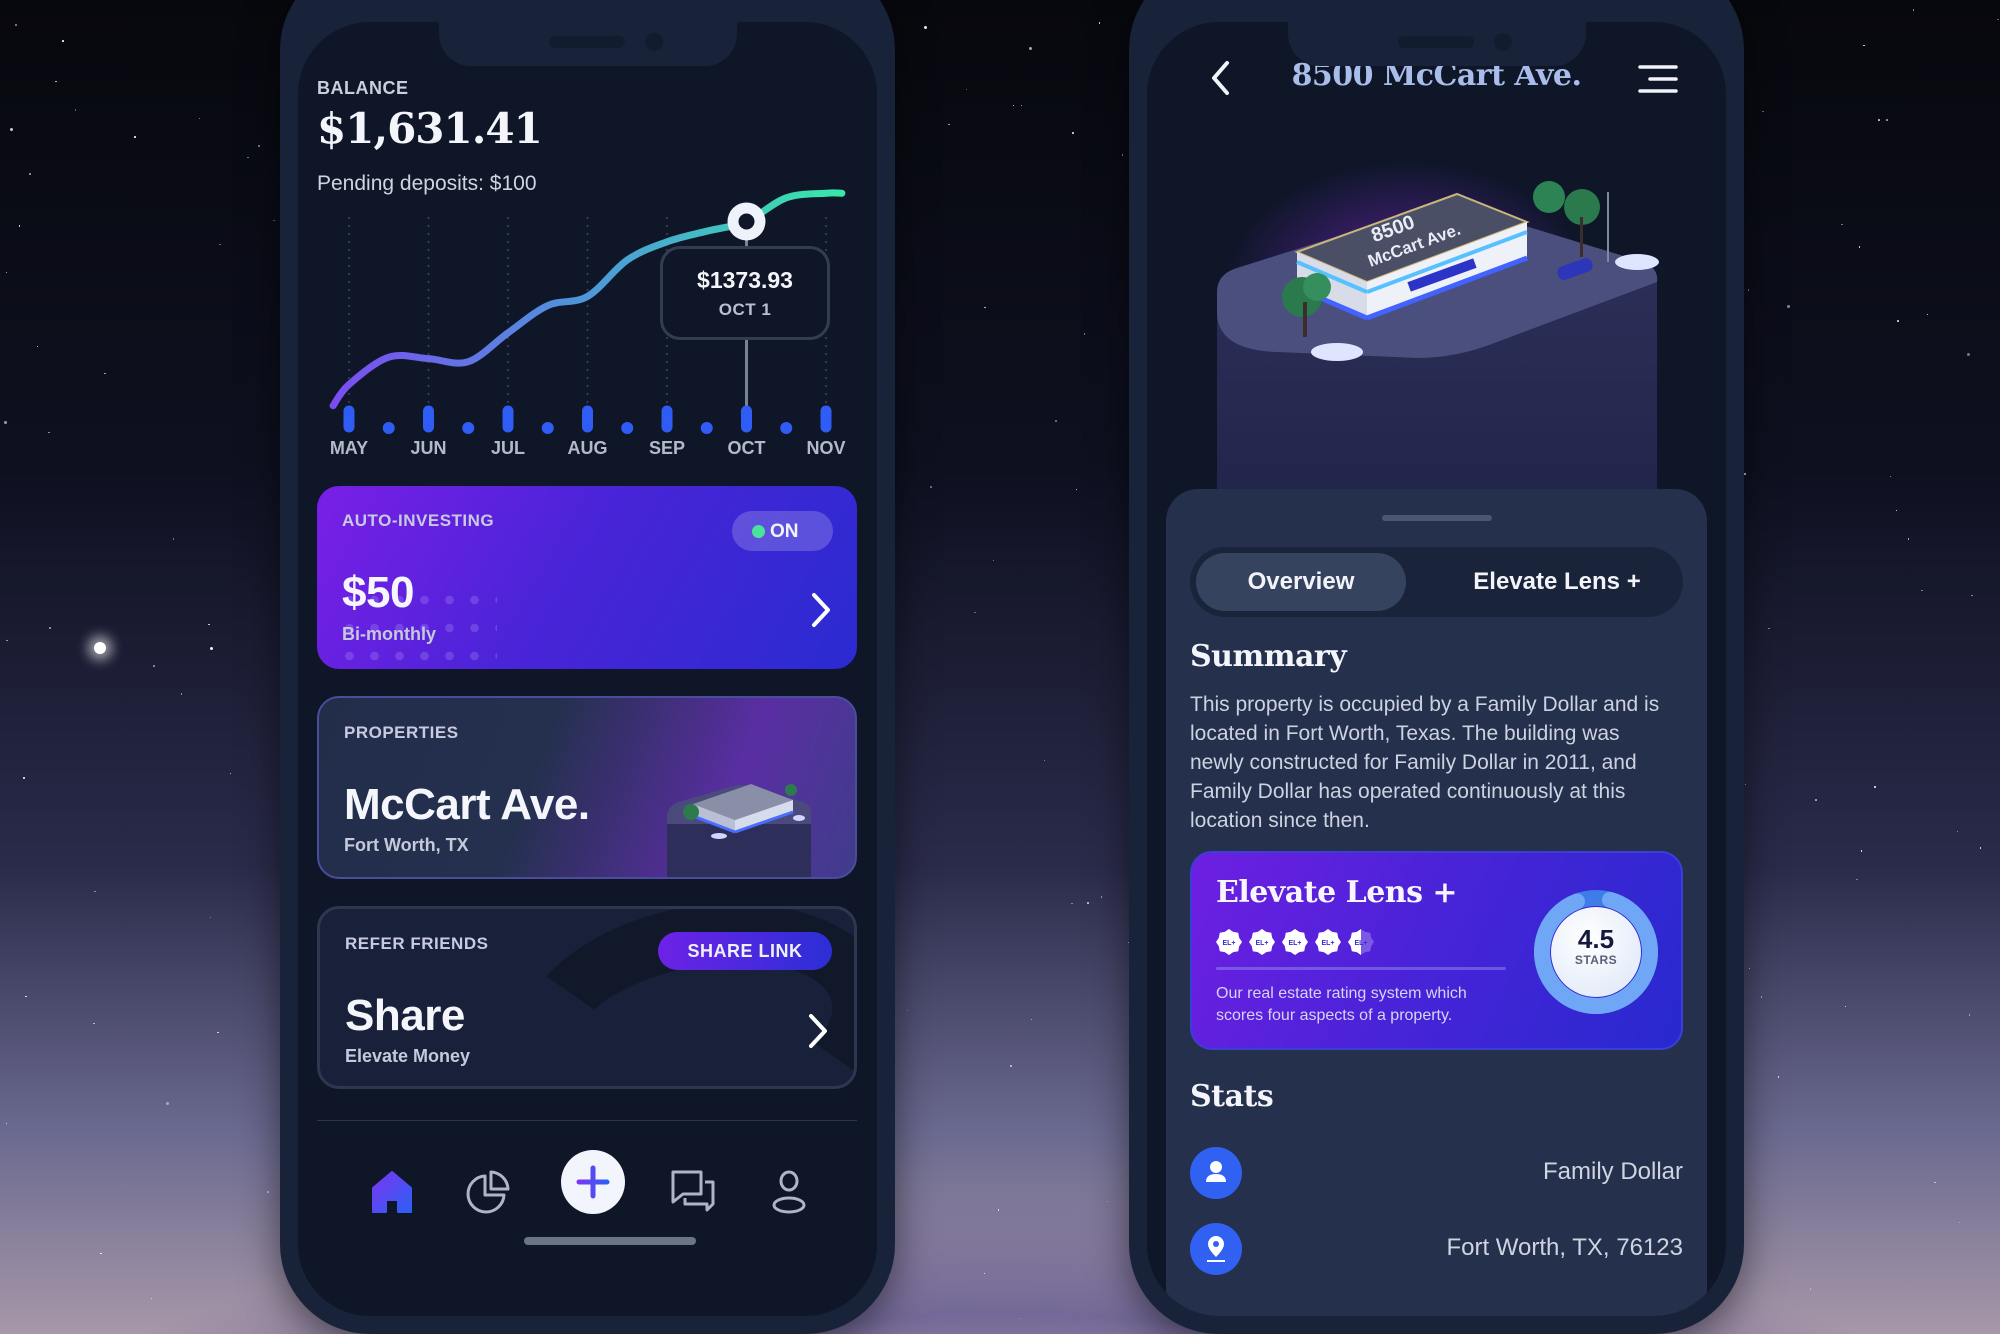 The width and height of the screenshot is (2000, 1334). What do you see at coordinates (587, 1120) in the screenshot?
I see `nav-divider` at bounding box center [587, 1120].